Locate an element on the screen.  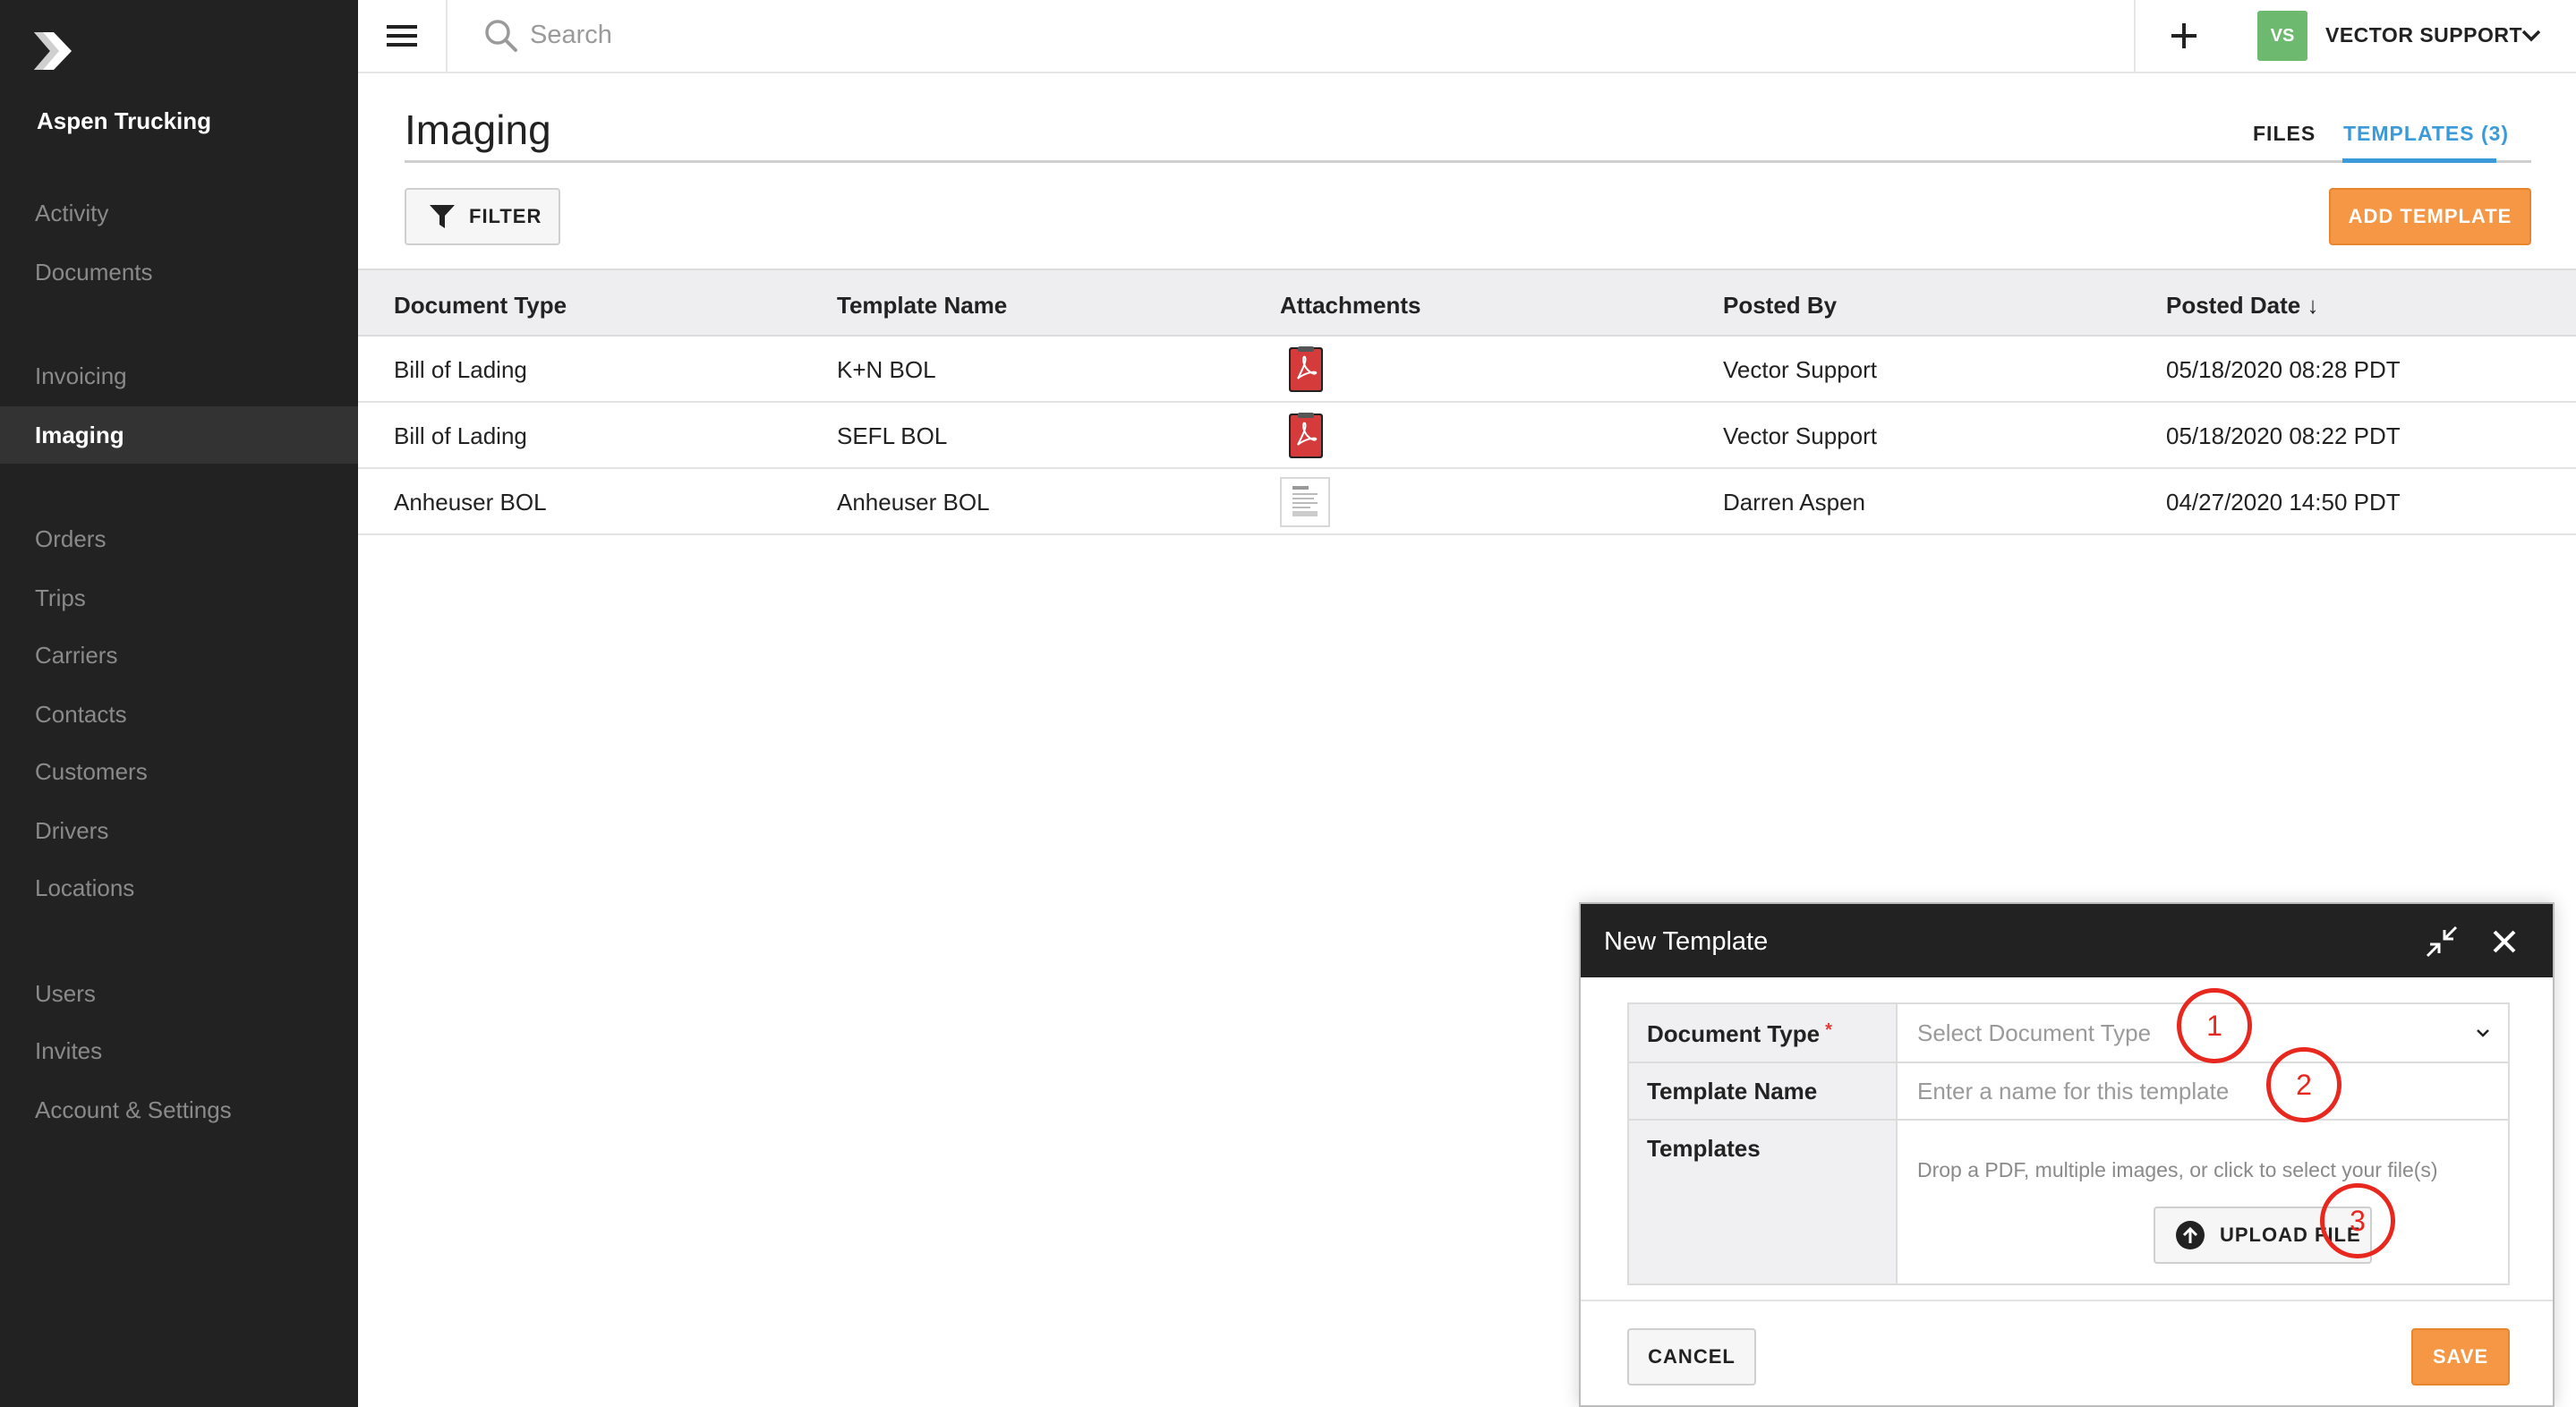
cell-posted-date: 05/18/2020 08:22 PDT is located at coordinates (2283, 435).